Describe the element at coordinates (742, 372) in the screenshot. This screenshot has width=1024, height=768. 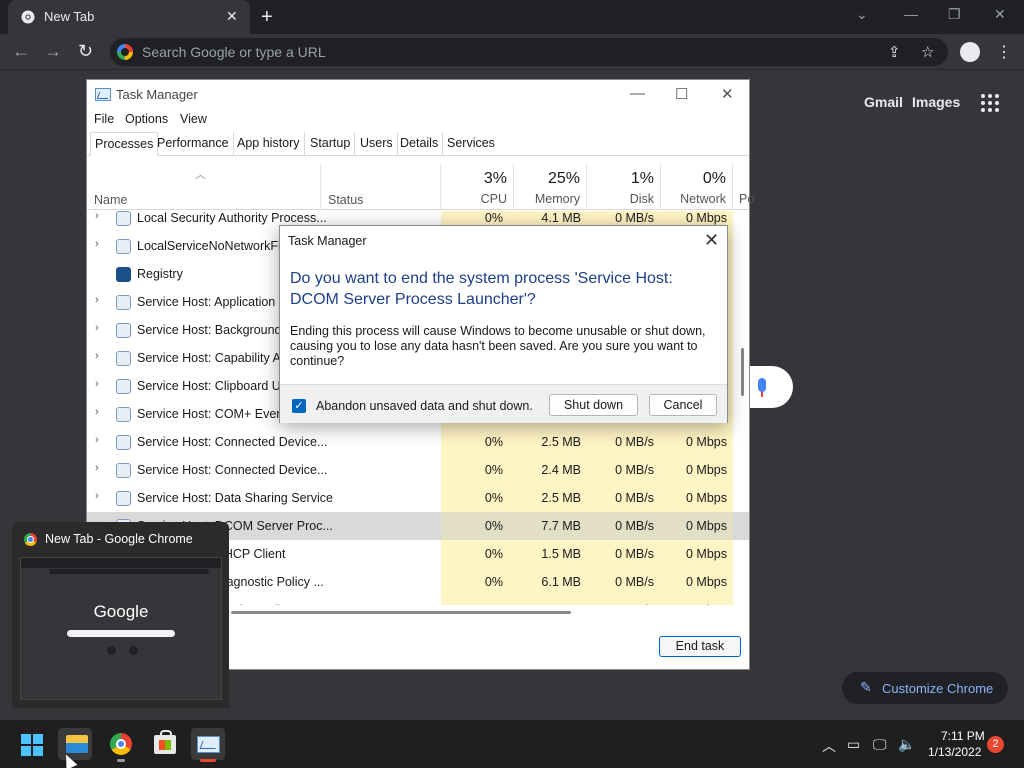
I see `vertical-scrollbar` at that location.